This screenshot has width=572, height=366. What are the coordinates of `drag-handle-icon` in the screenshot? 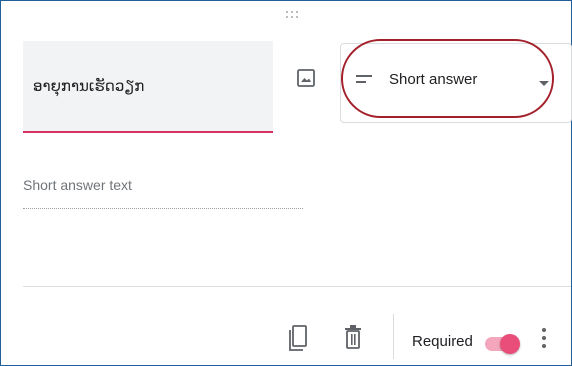 It's located at (292, 16).